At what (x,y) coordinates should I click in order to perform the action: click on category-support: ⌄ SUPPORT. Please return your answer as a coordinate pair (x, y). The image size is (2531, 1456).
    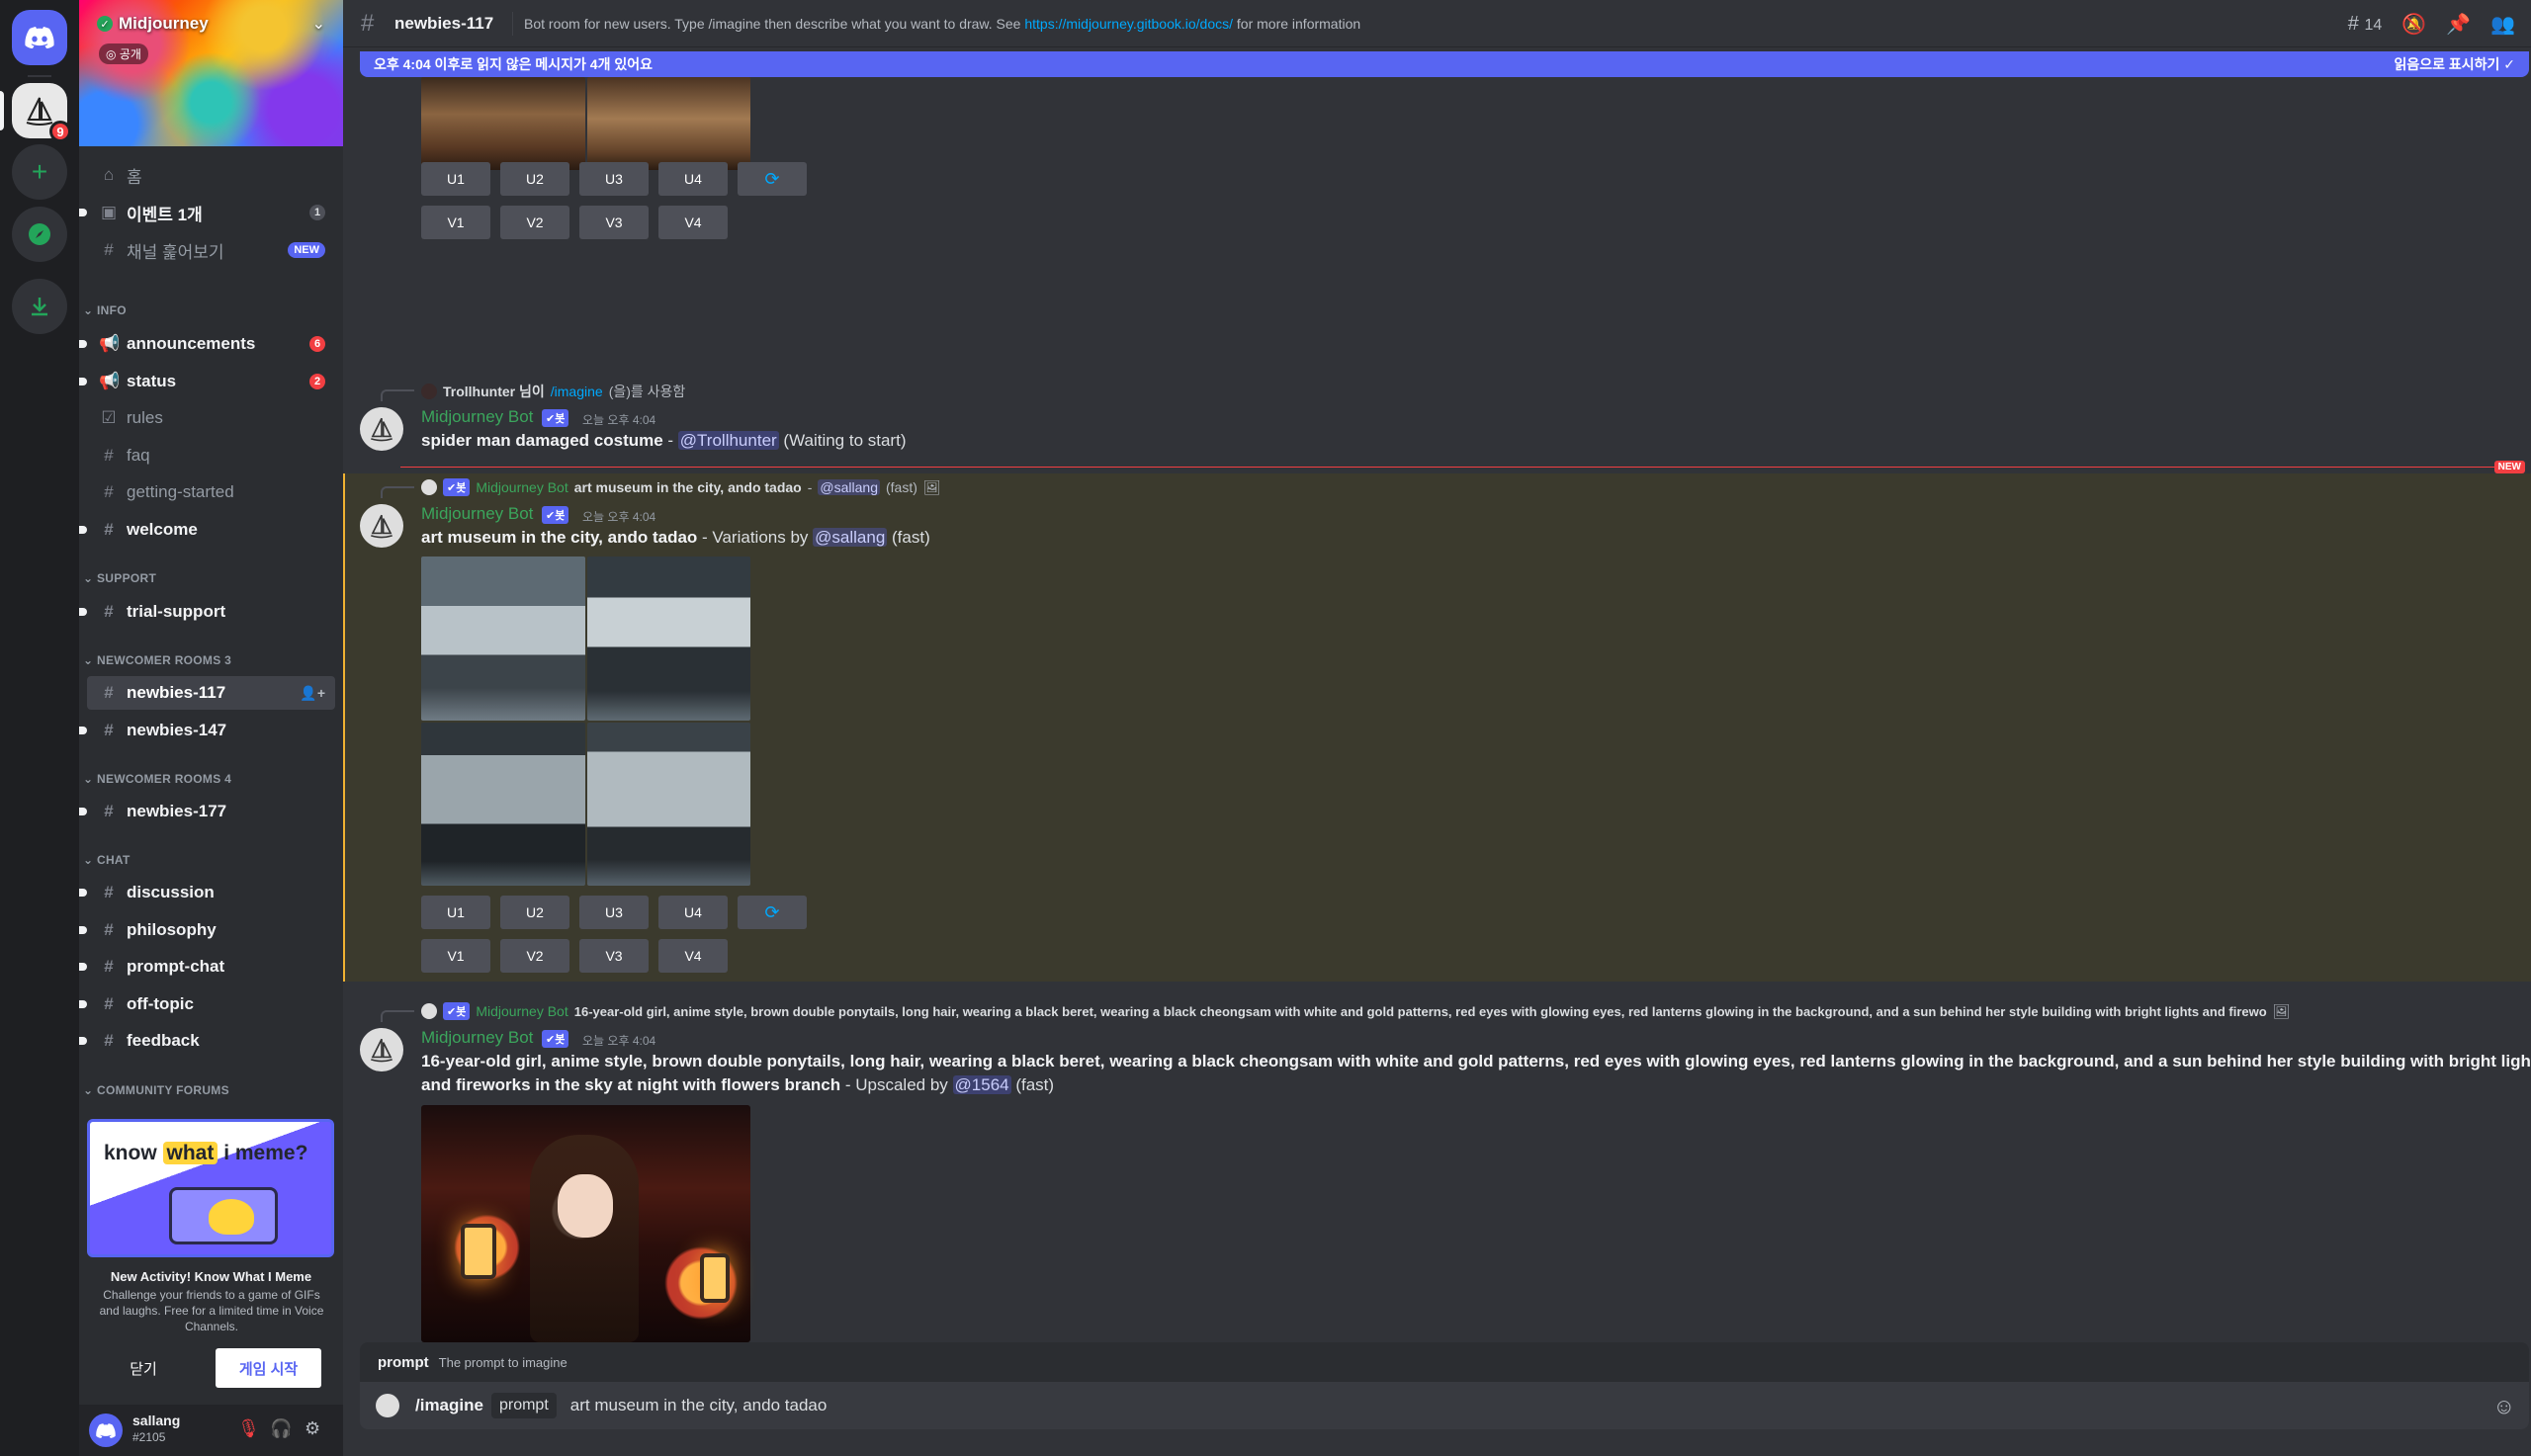
    Looking at the image, I should click on (119, 578).